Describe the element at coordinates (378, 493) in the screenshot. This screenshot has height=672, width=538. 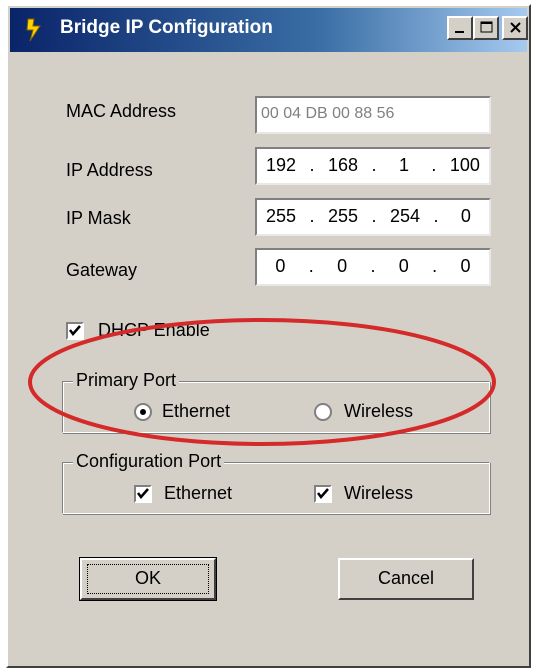
I see `config-wireless-label: Wireless` at that location.